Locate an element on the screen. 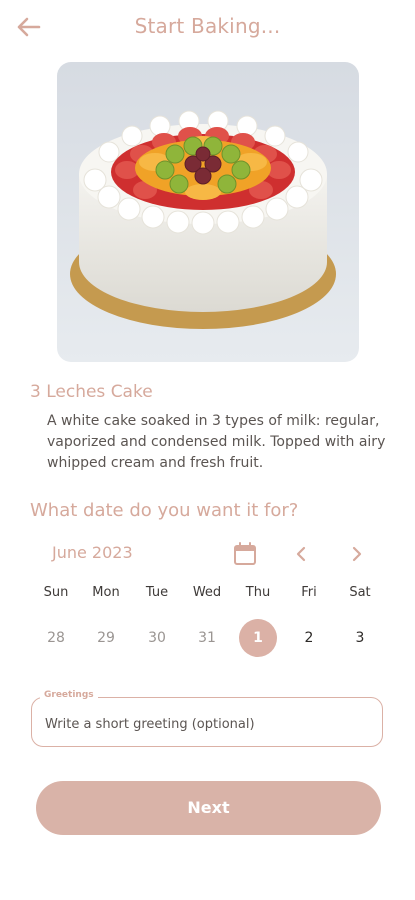 This screenshot has width=415, height=900. calendar-month: June 2023 is located at coordinates (92, 552).